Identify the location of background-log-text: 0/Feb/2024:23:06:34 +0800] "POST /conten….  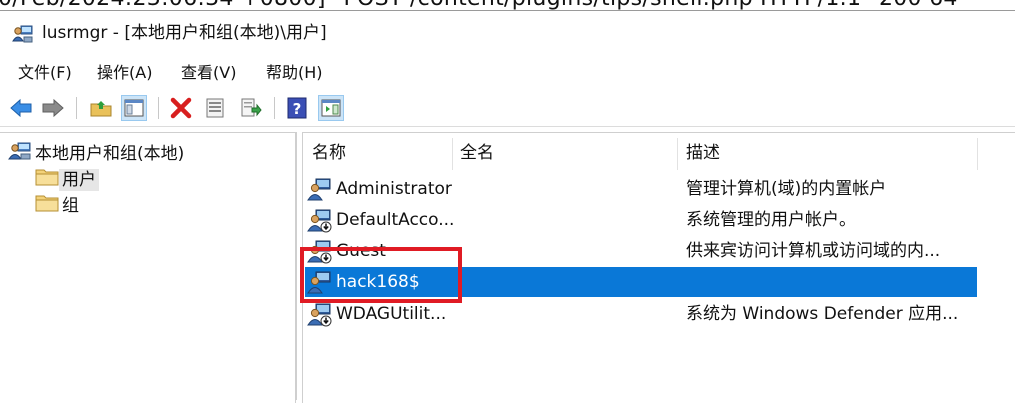
(507, 5).